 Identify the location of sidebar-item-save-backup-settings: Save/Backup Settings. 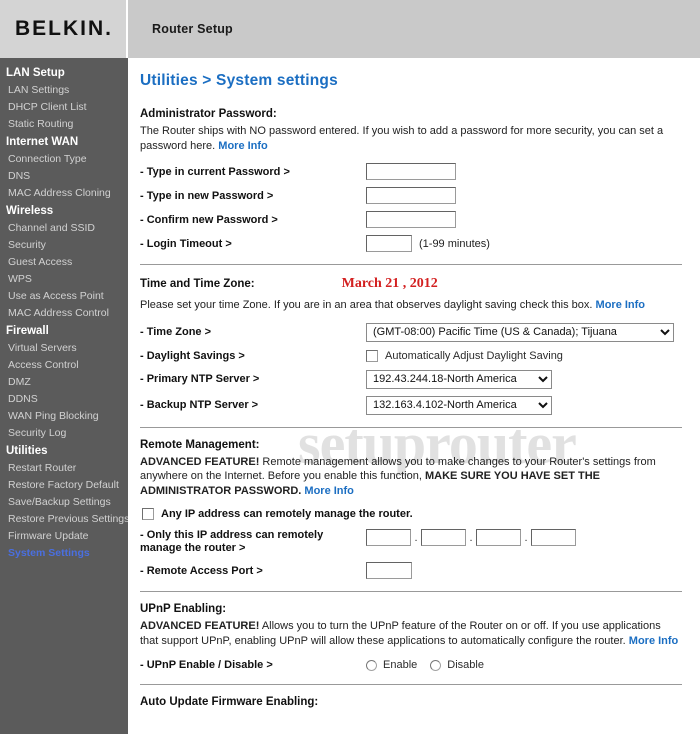
(64, 502).